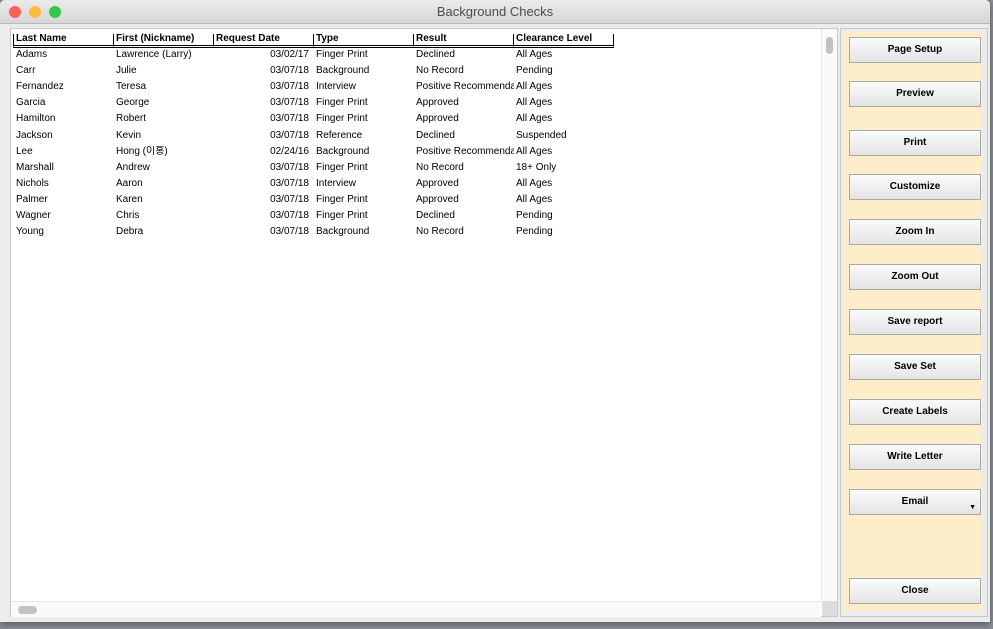 The height and width of the screenshot is (629, 993). I want to click on save-report-button: Save report, so click(915, 322).